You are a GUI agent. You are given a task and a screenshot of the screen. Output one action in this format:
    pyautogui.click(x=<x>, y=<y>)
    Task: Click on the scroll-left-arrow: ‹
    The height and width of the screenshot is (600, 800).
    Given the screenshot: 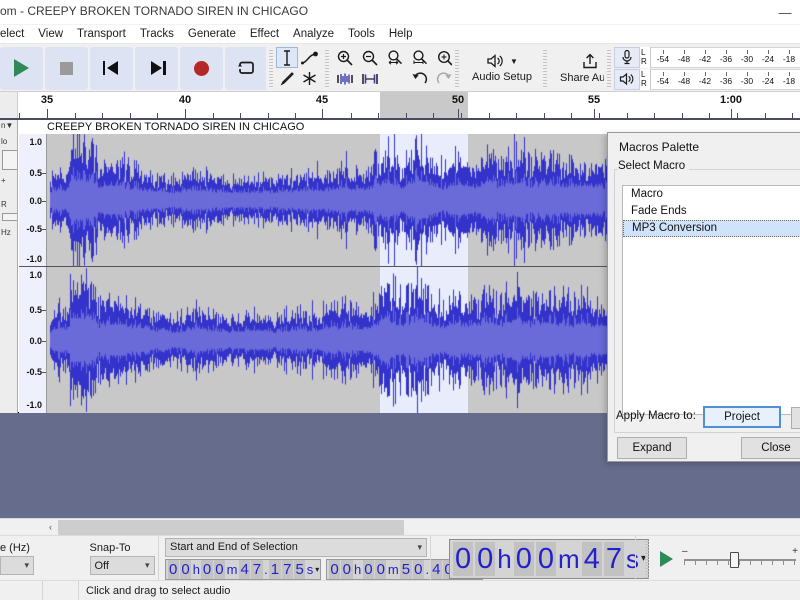 What is the action you would take?
    pyautogui.click(x=50, y=527)
    